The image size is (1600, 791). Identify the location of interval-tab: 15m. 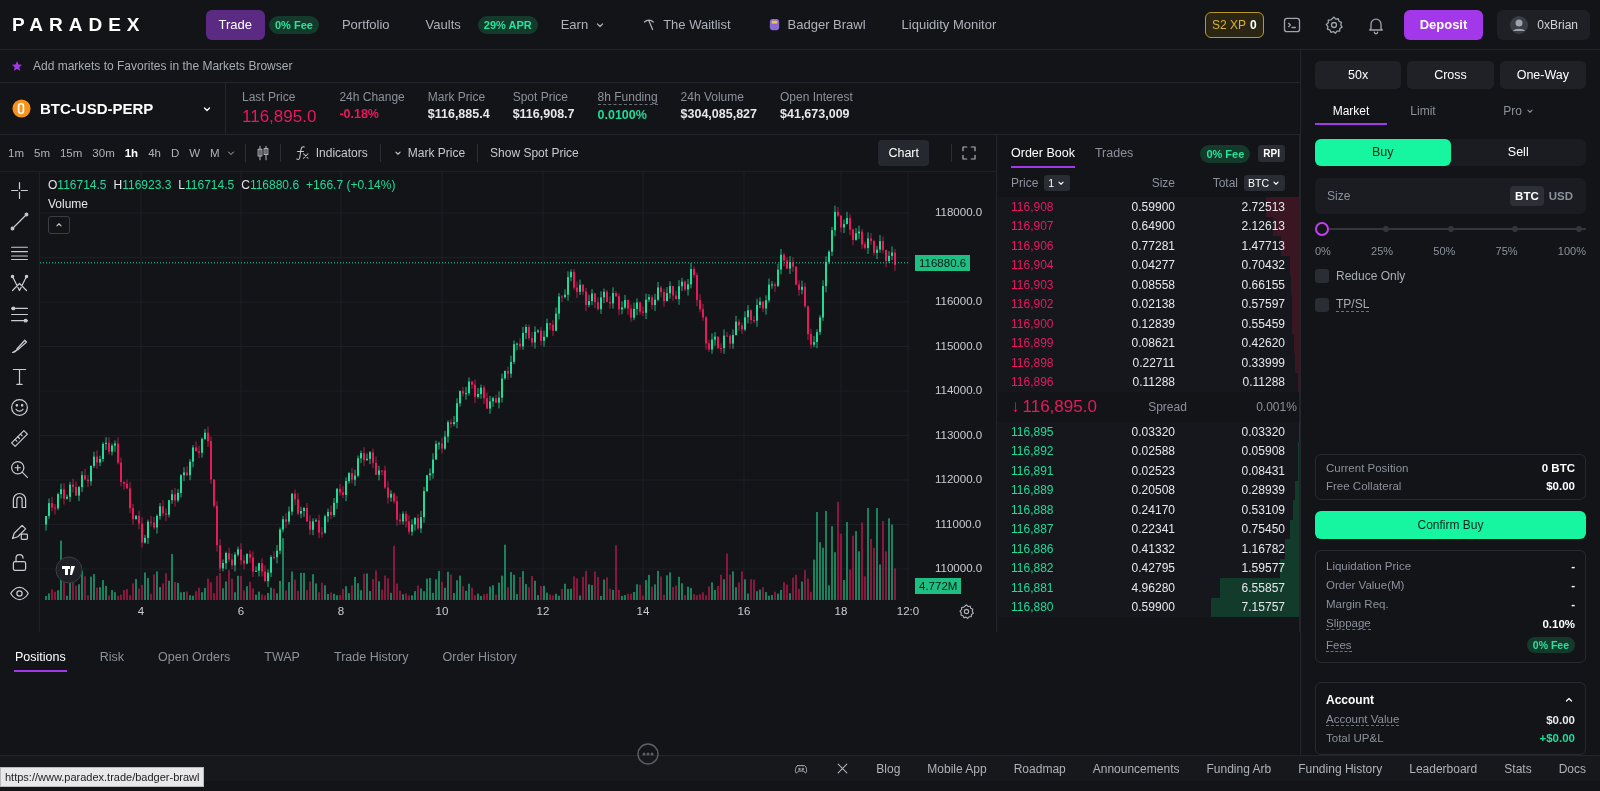
(71, 153).